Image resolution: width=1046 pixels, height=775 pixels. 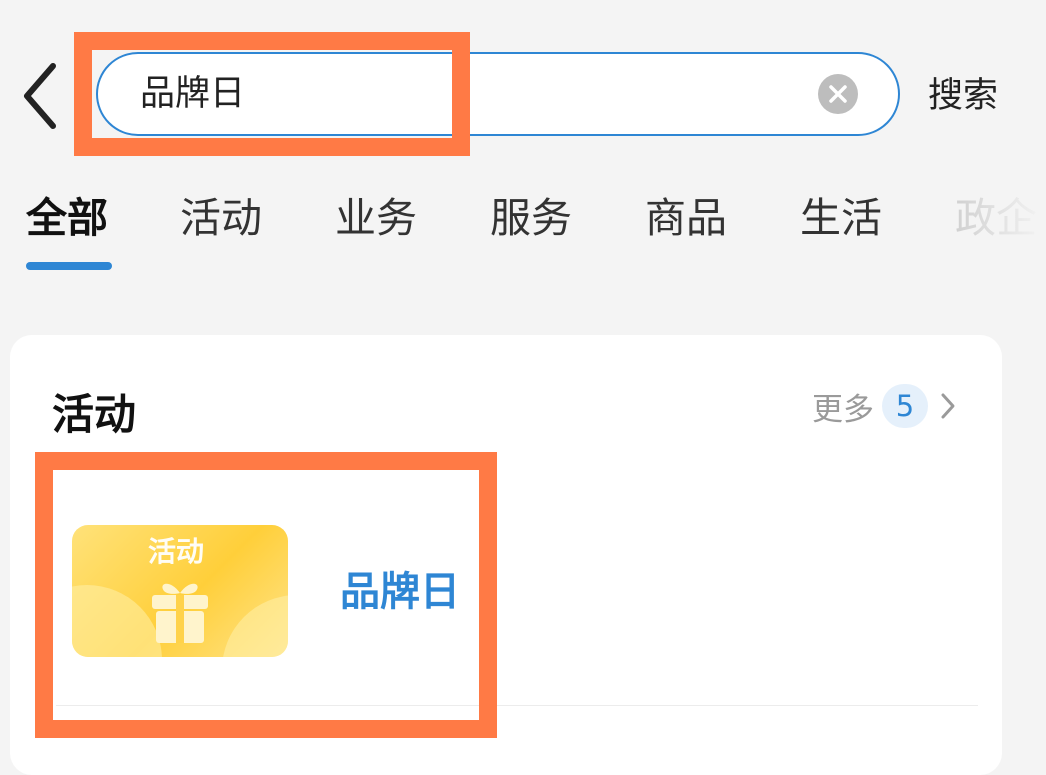 I want to click on activity-thumbnail: 活动, so click(x=180, y=591).